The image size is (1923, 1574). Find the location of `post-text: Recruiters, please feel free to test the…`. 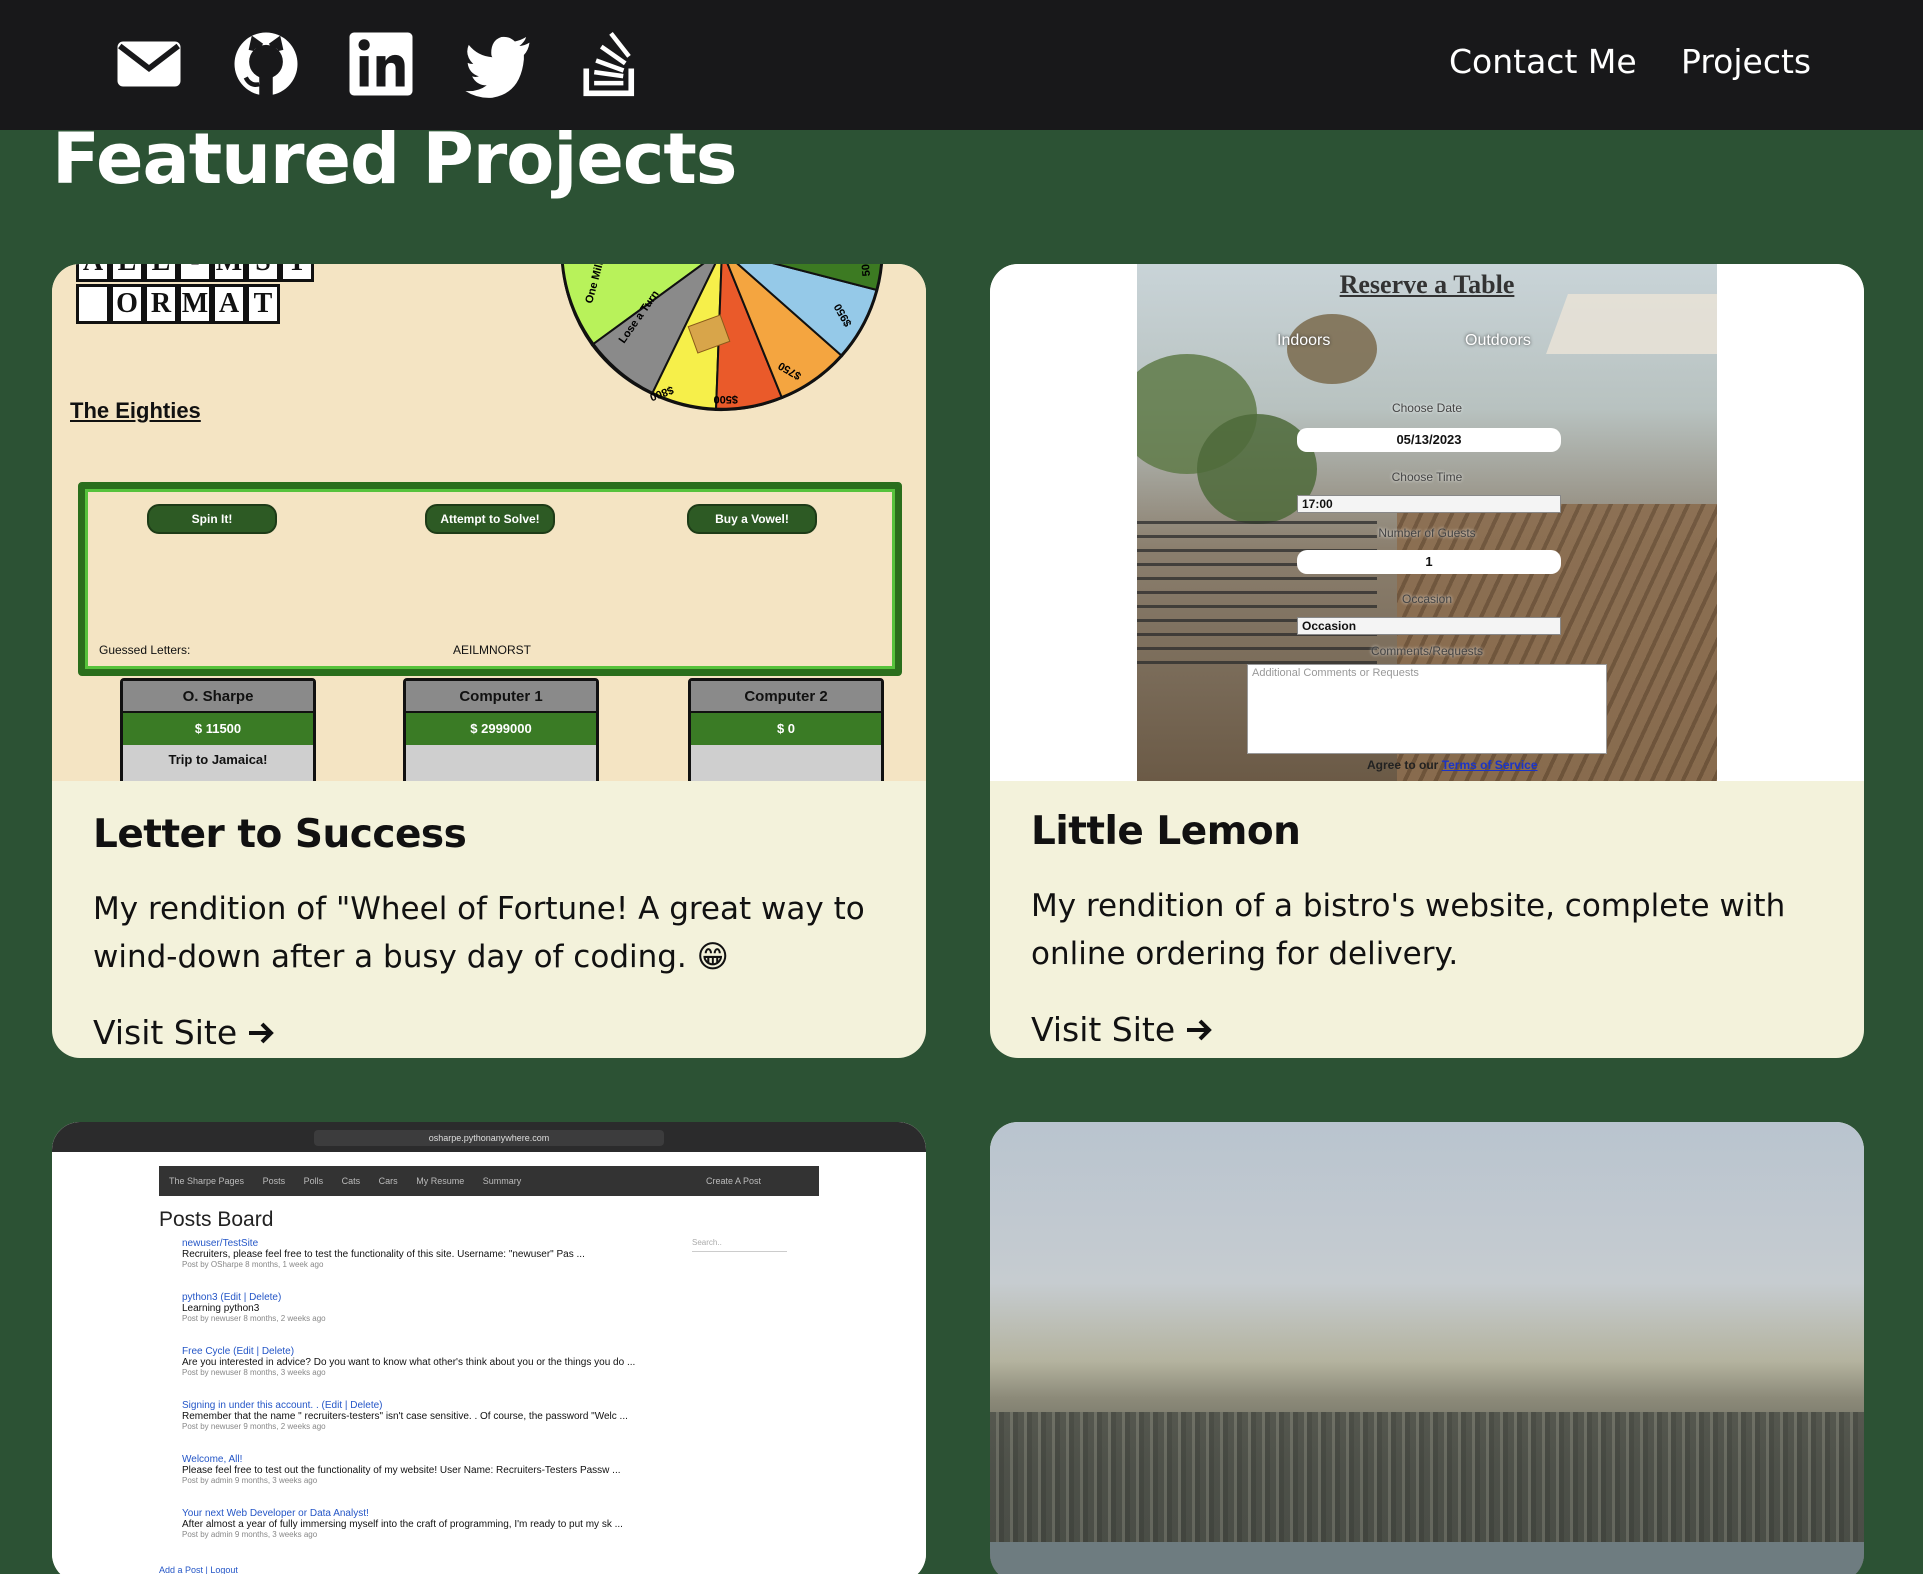

post-text: Recruiters, please feel free to test the… is located at coordinates (383, 1254).